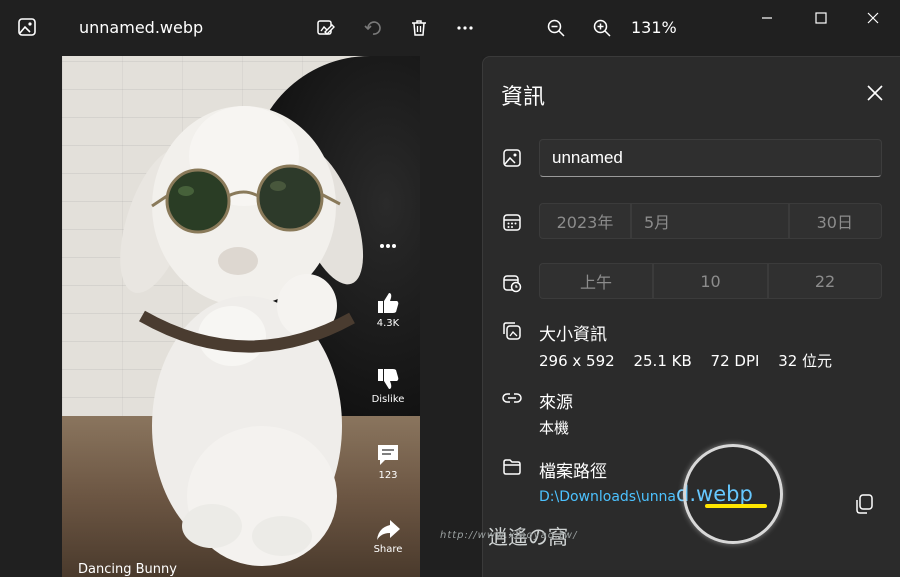 This screenshot has height=577, width=900. Describe the element at coordinates (596, 281) in the screenshot. I see `time-period-picker: 上午` at that location.